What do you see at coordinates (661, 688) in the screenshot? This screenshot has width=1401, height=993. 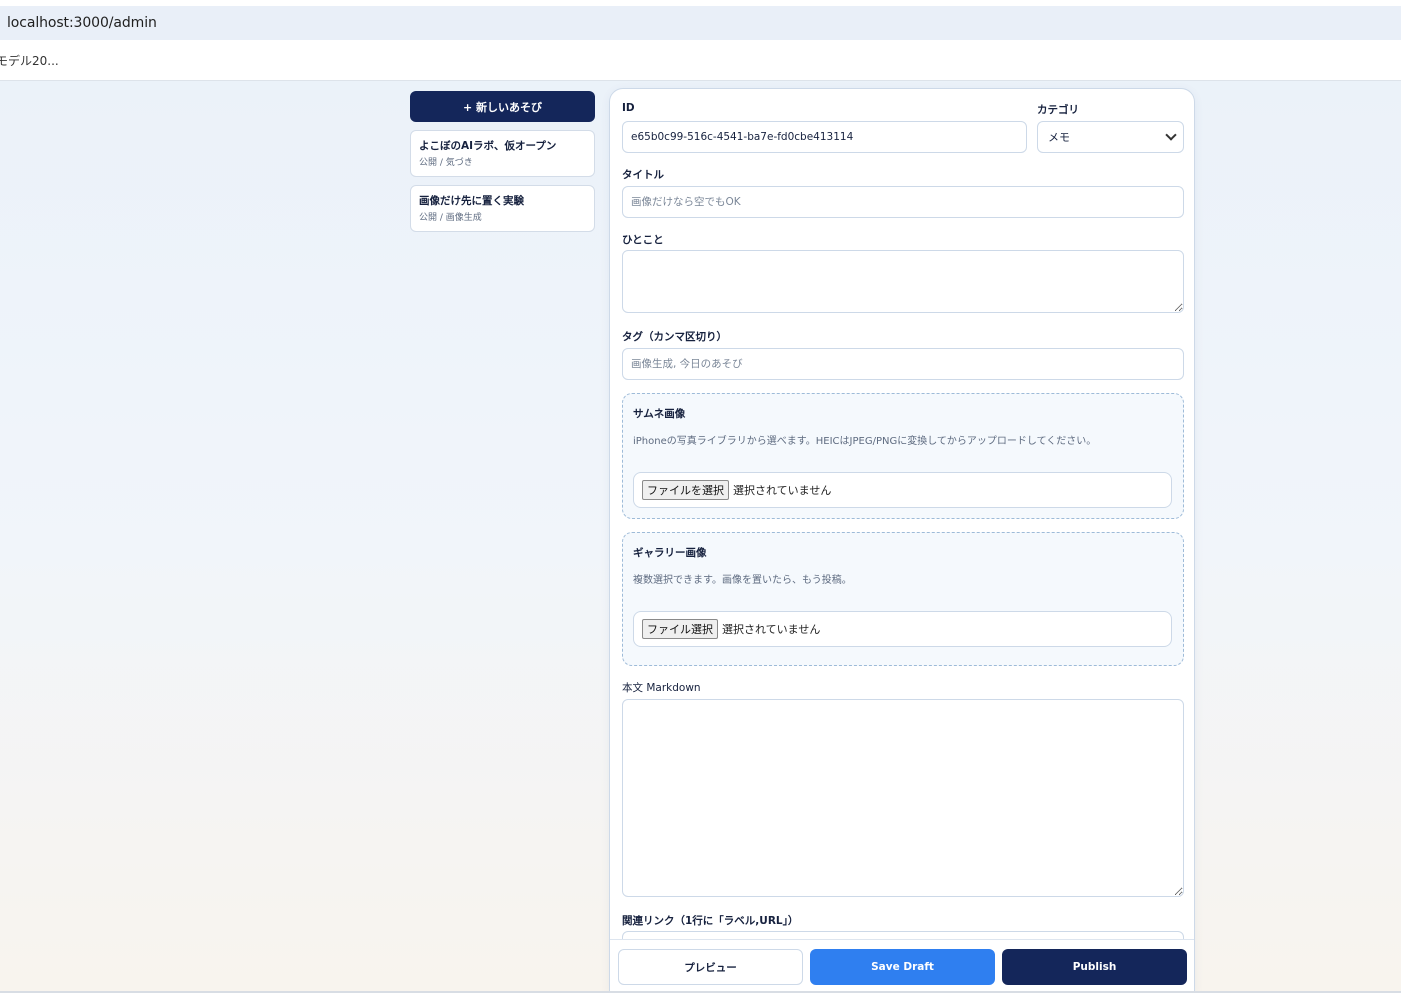 I see `body-label: 本文 Markdown` at bounding box center [661, 688].